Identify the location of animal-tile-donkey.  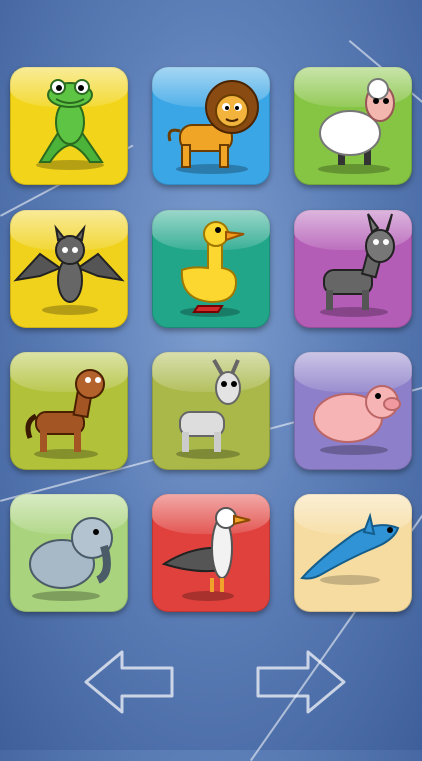
(353, 269).